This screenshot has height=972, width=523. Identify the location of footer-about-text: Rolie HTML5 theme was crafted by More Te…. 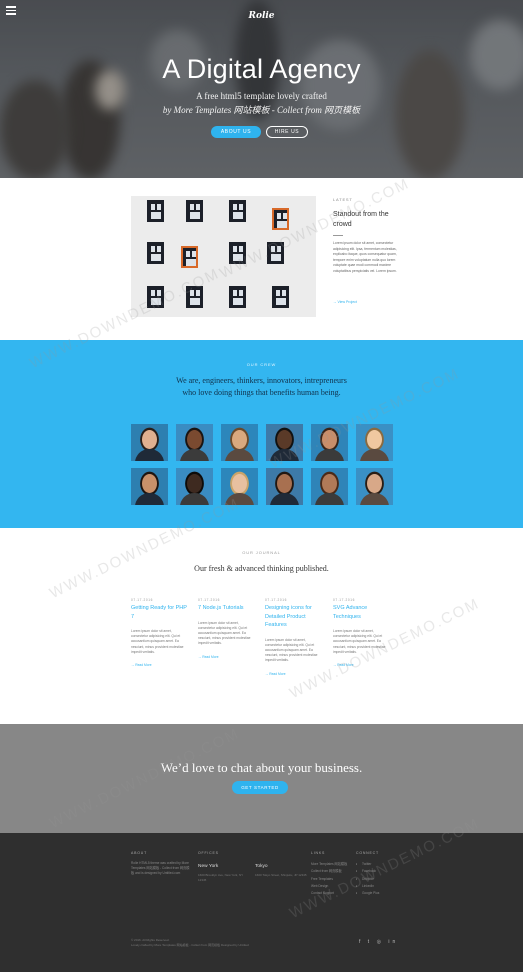
(160, 868).